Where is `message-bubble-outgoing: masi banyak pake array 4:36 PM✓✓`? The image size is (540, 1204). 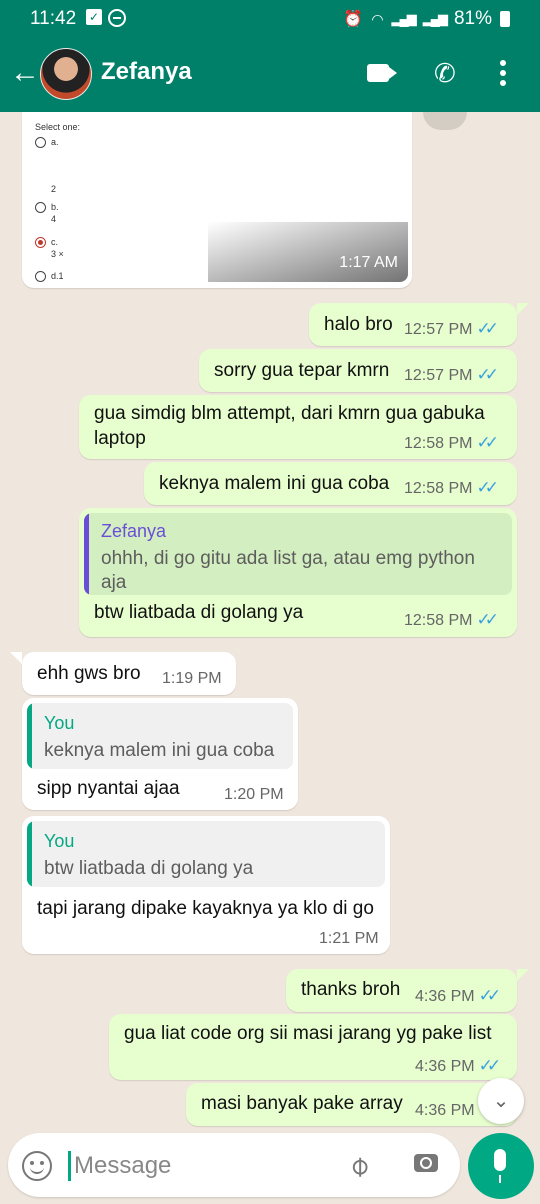
message-bubble-outgoing: masi banyak pake array 4:36 PM✓✓ is located at coordinates (351, 1104).